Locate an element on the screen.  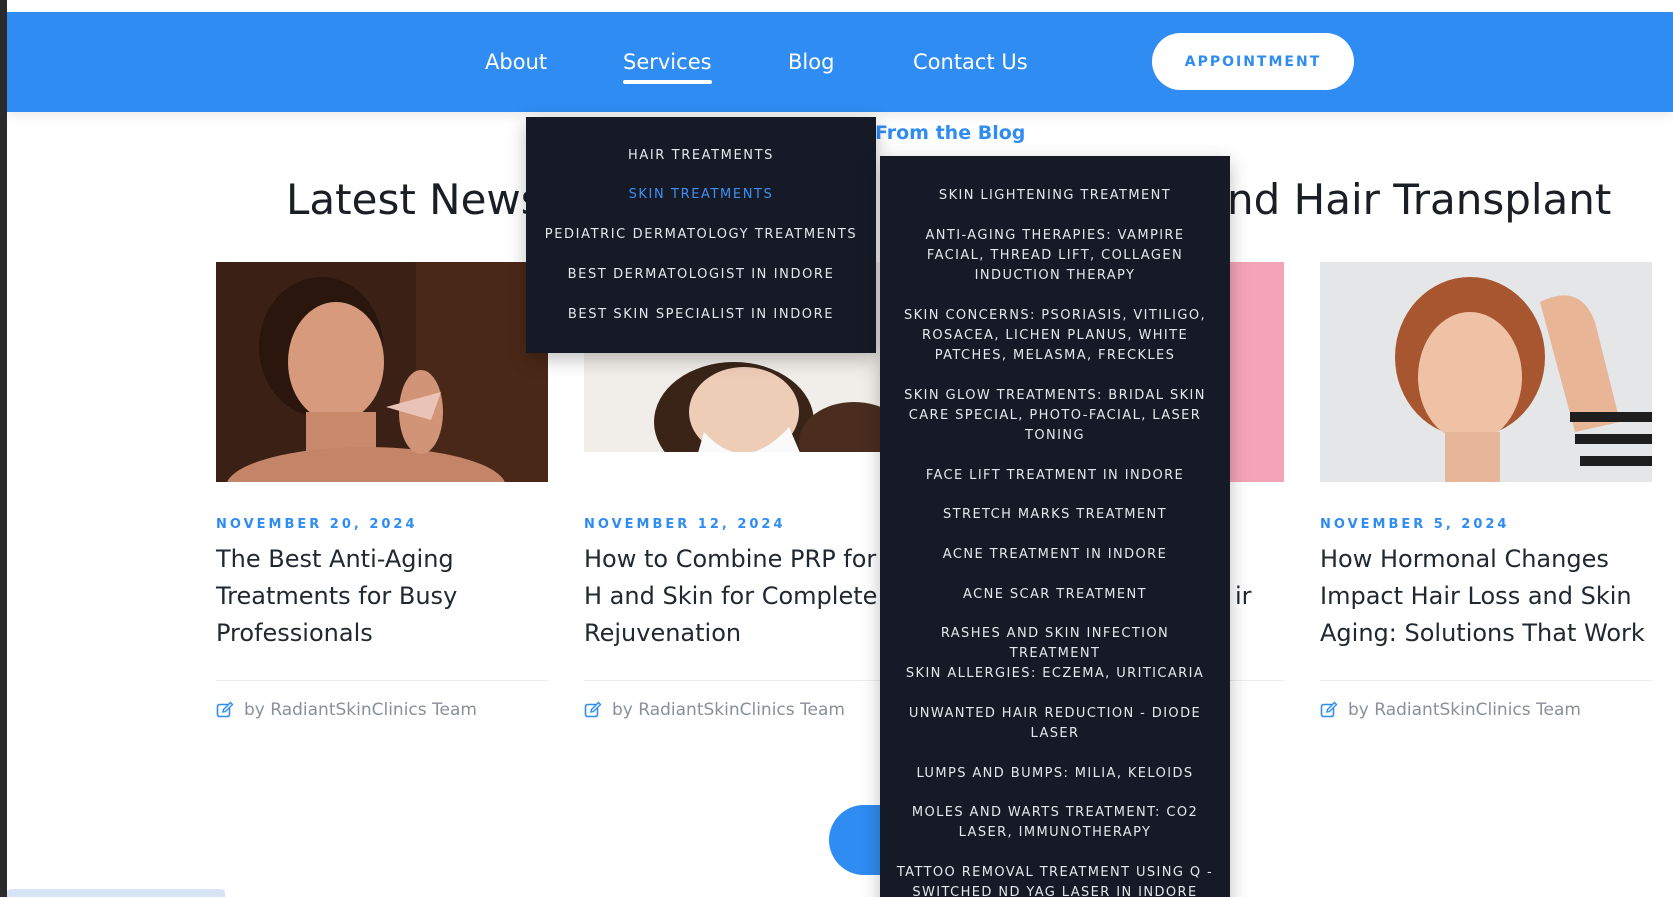
card-2-date: NOVEMBER 12, 2024 is located at coordinates (685, 524).